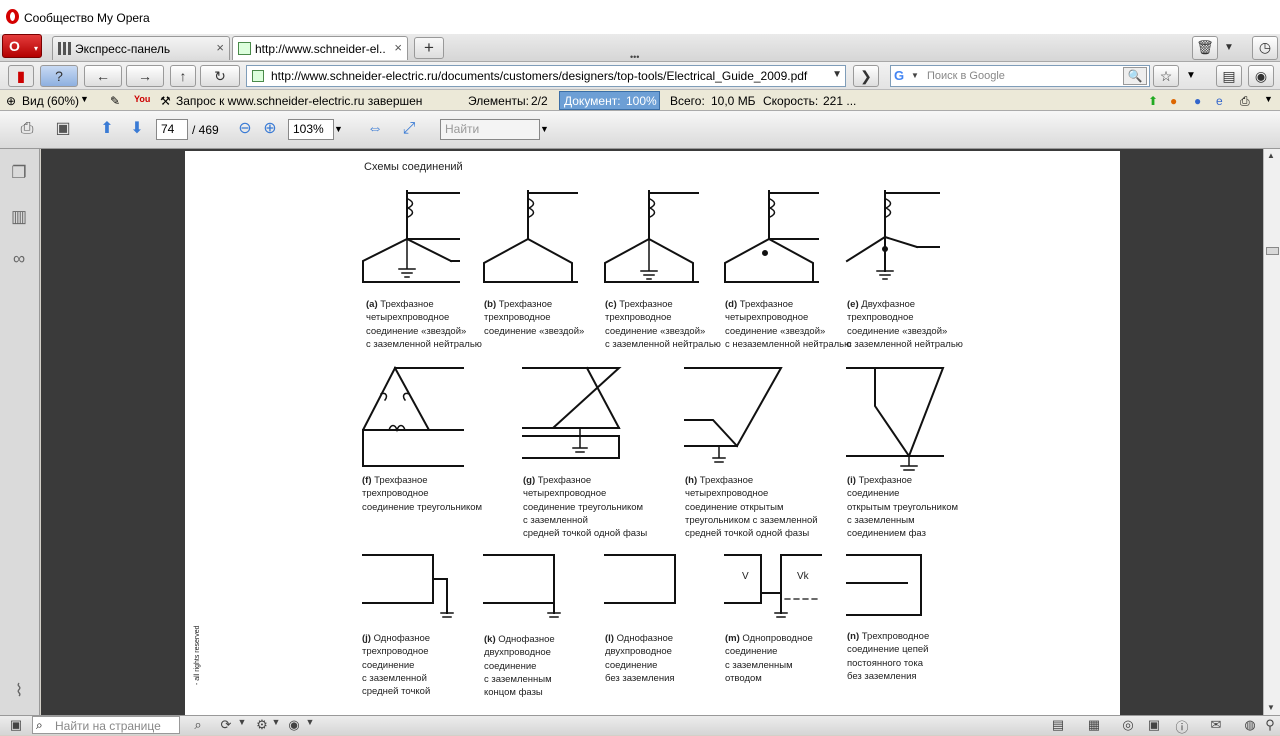 This screenshot has width=1280, height=736. What do you see at coordinates (1166, 76) in the screenshot?
I see `star-icon: ☆` at bounding box center [1166, 76].